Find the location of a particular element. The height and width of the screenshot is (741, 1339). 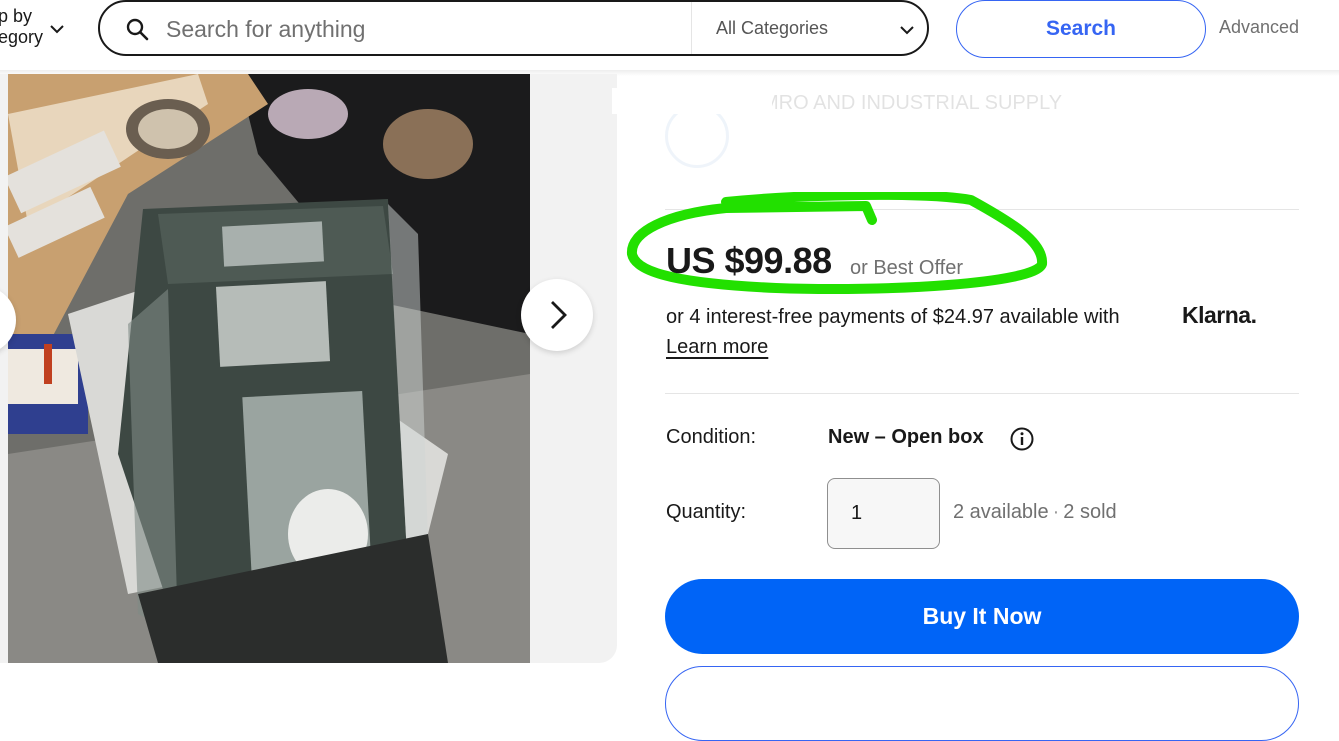

condition-value: New – Open box is located at coordinates (906, 437).